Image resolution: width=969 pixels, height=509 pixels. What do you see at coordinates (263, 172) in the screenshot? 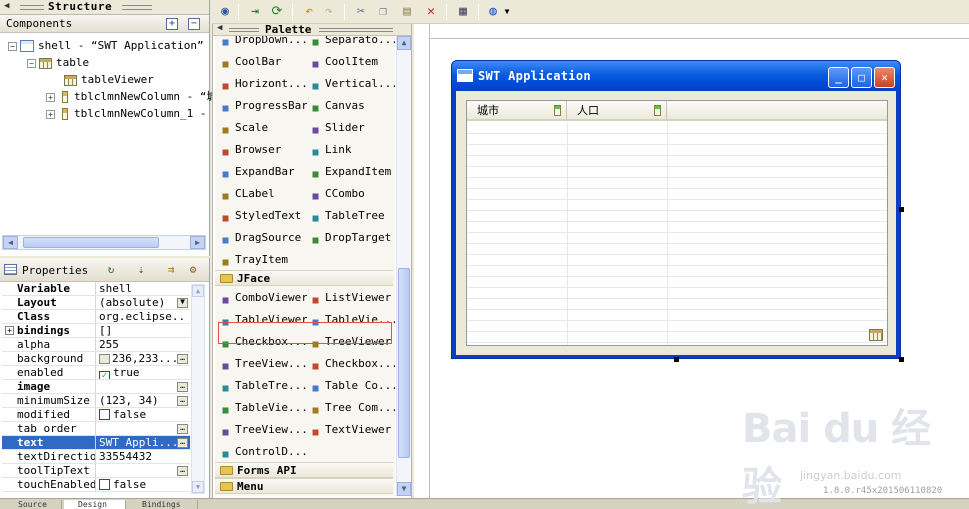
I see `palette-item: ■ ExpandBar` at bounding box center [263, 172].